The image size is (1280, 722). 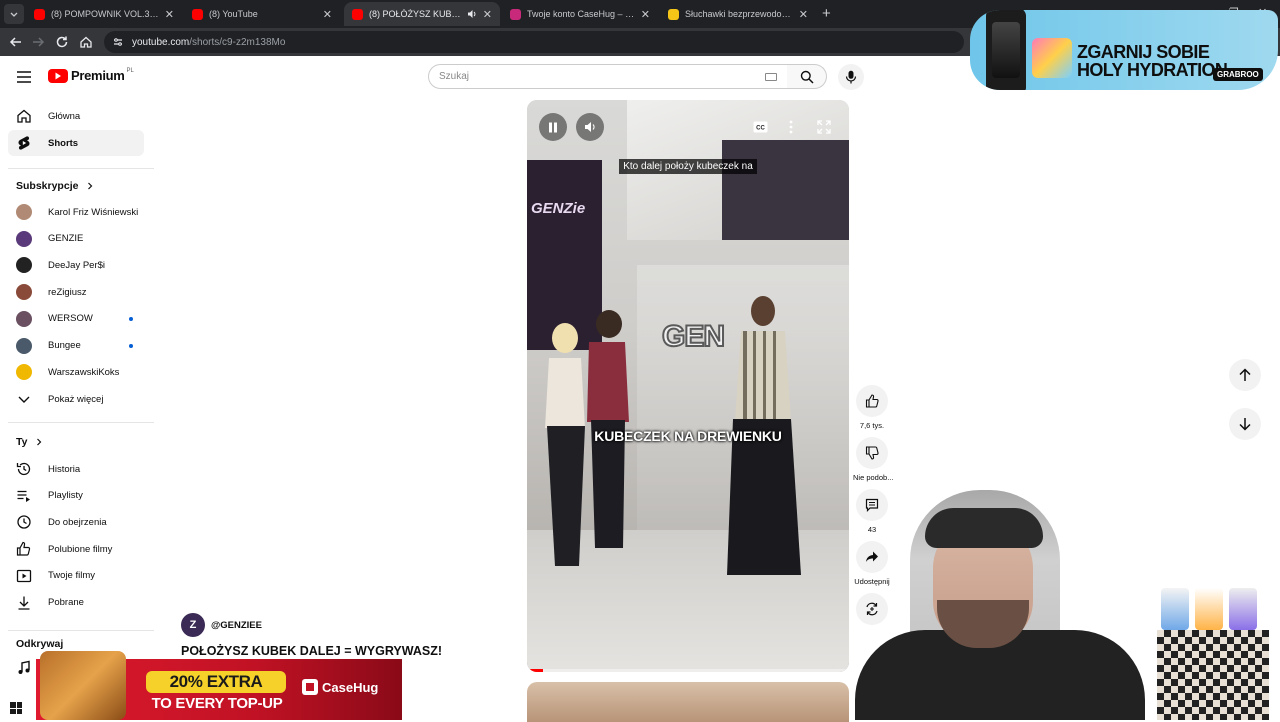 I want to click on home-icon, so click(x=24, y=116).